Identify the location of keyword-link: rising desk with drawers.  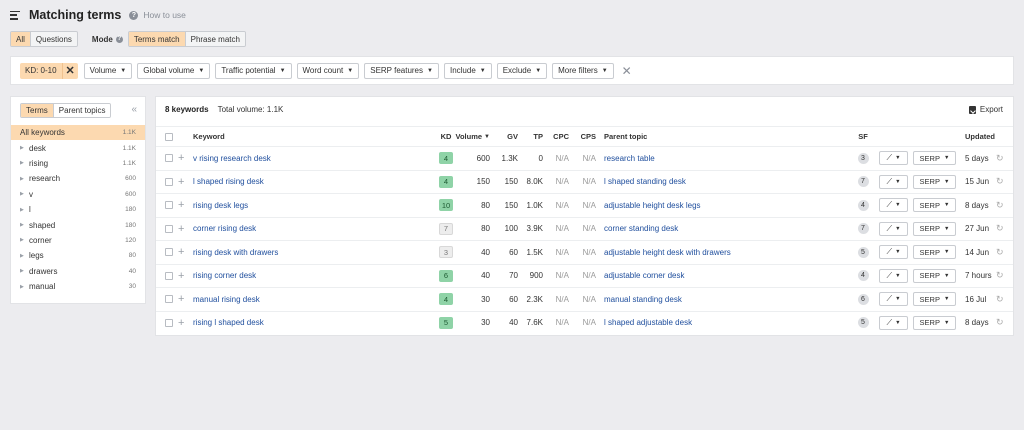
(235, 252).